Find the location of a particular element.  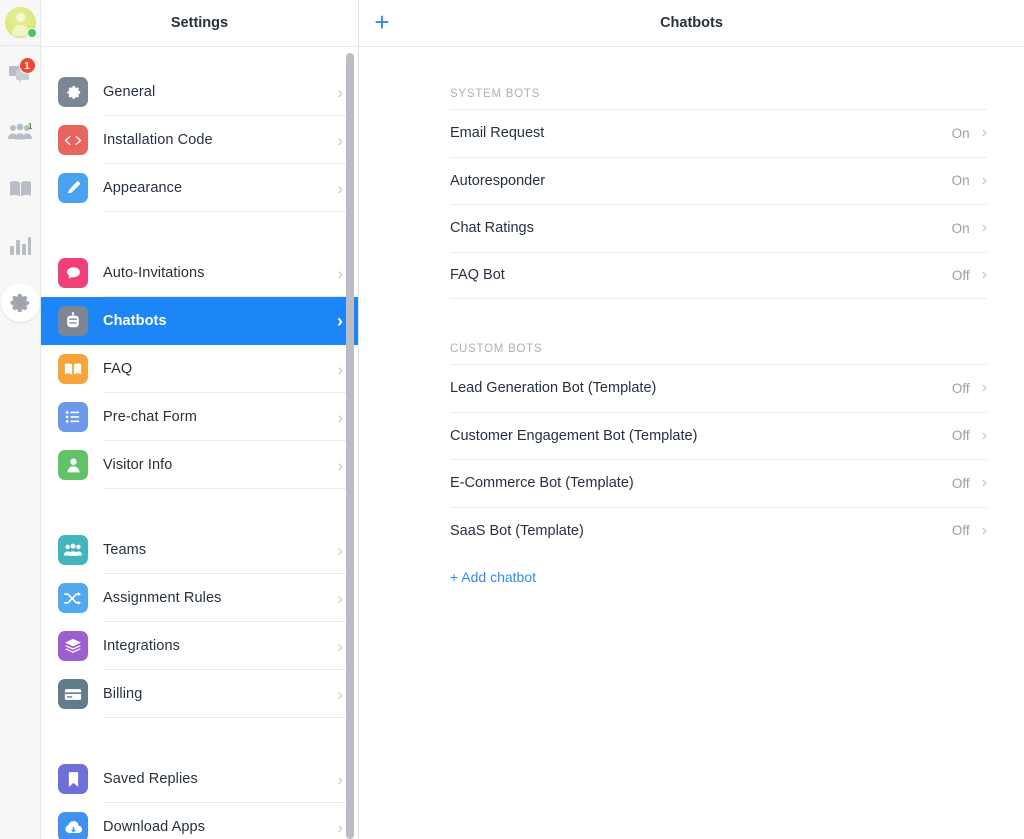

settings-gear-icon is located at coordinates (19, 303).